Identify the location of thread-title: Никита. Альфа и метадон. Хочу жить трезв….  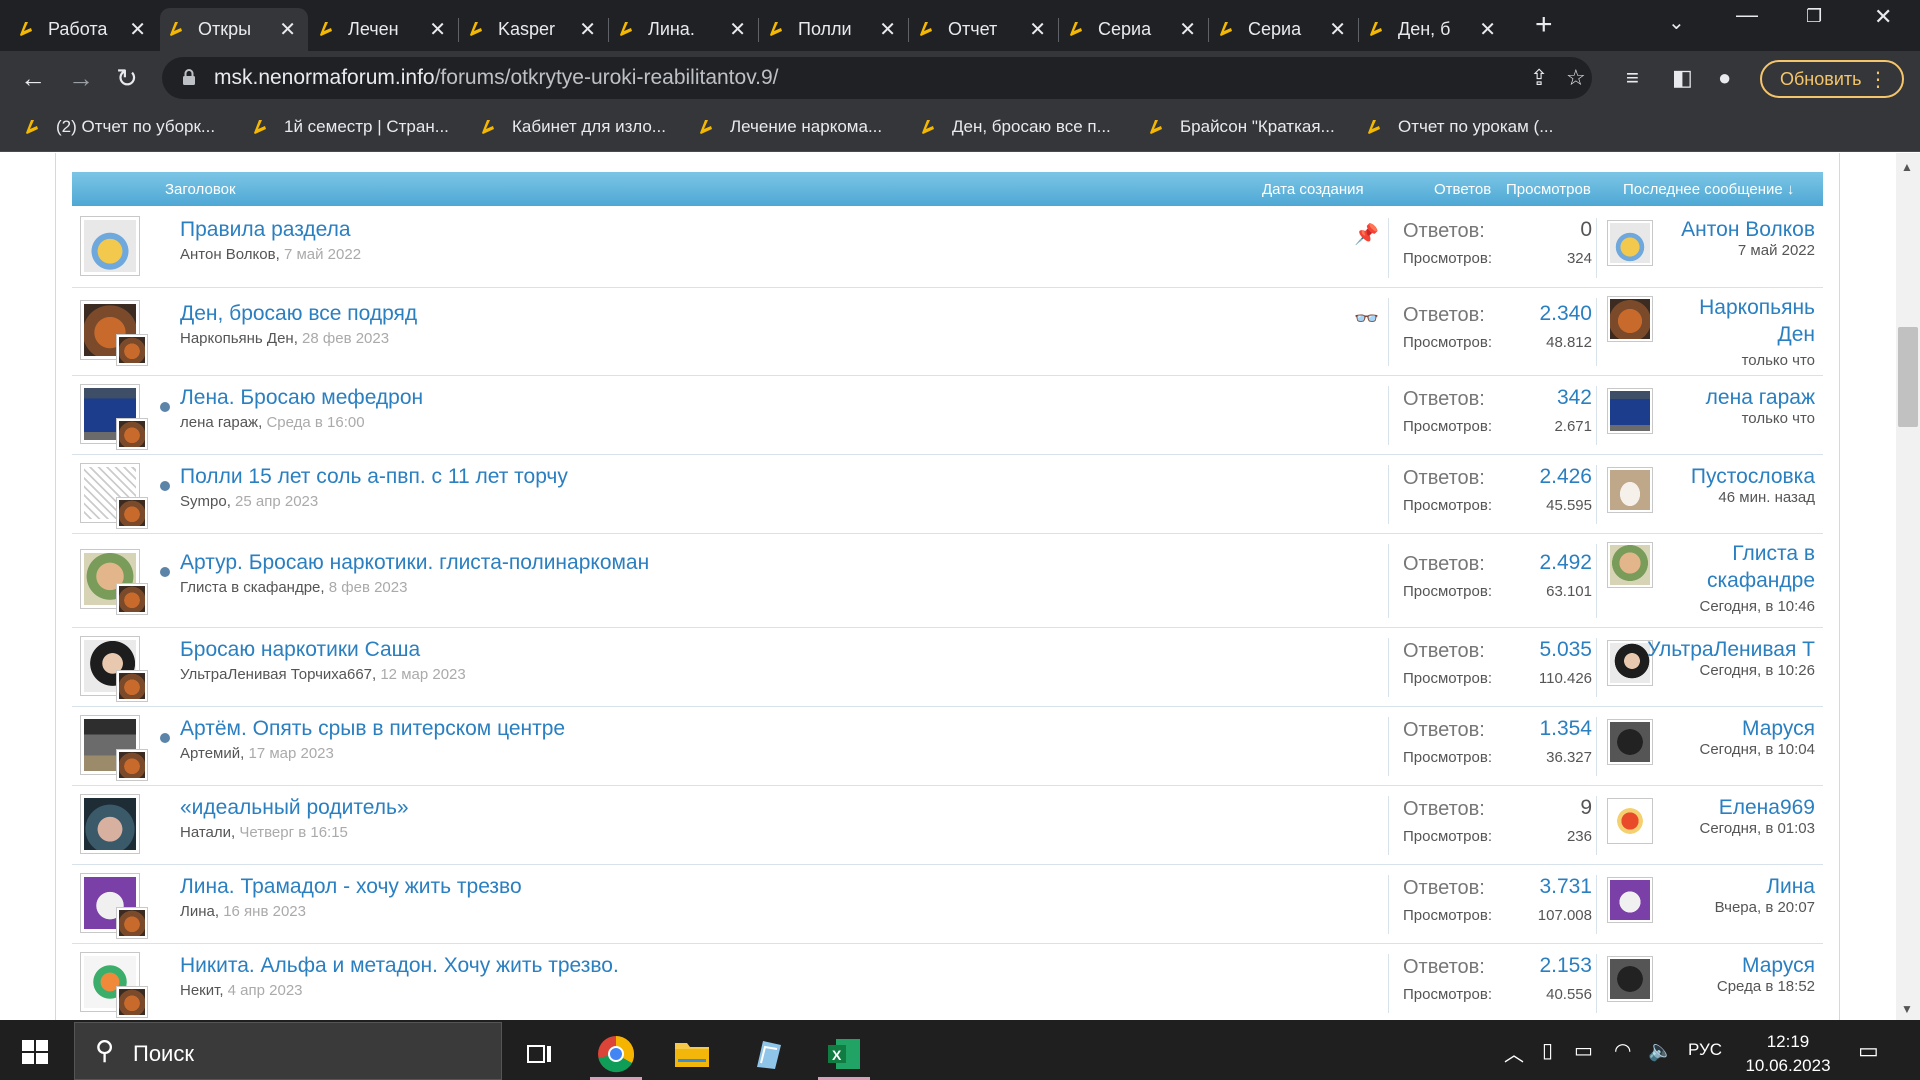
(399, 966).